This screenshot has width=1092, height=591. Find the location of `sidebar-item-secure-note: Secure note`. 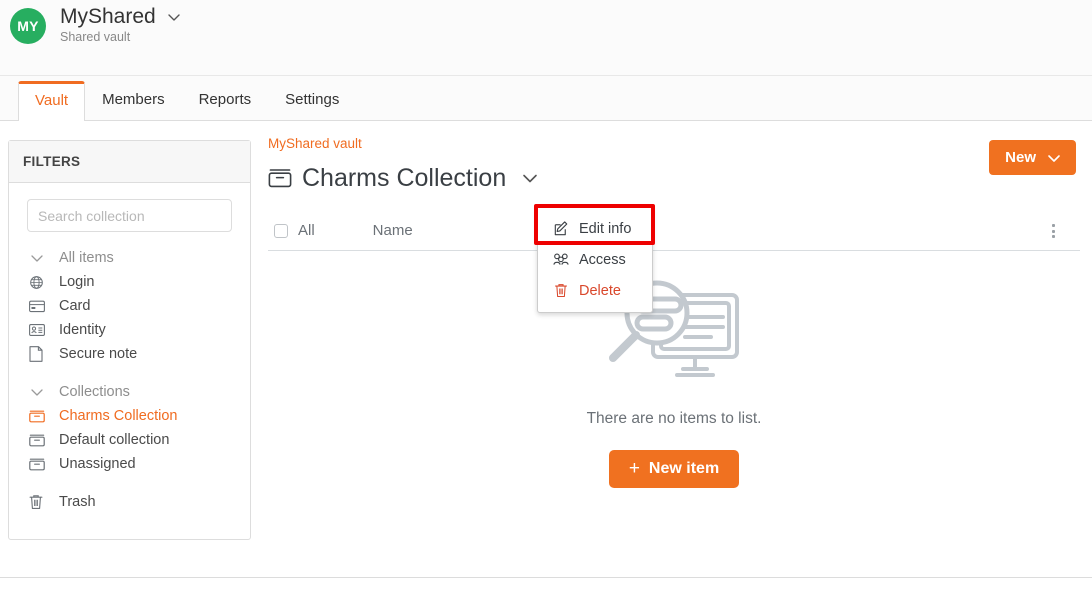

sidebar-item-secure-note: Secure note is located at coordinates (129, 354).